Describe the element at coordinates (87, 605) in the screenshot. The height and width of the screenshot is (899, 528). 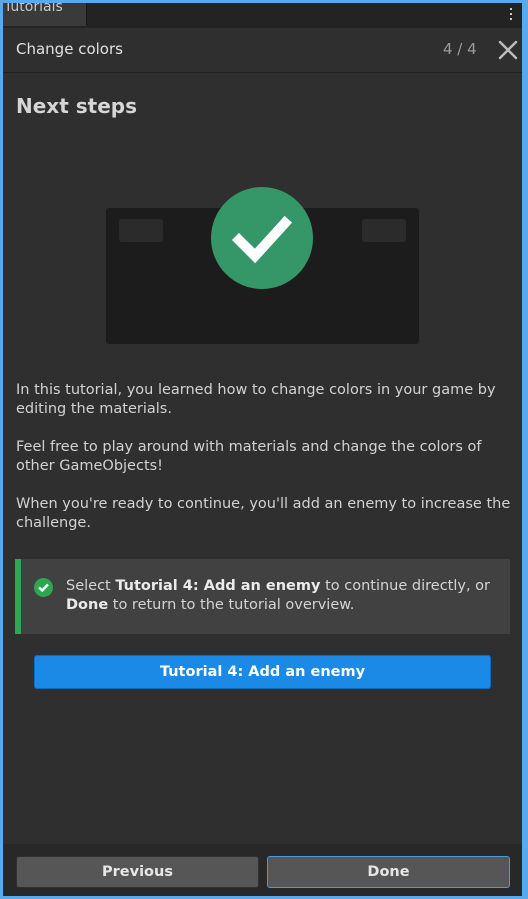
I see `callout-done-word: Done` at that location.